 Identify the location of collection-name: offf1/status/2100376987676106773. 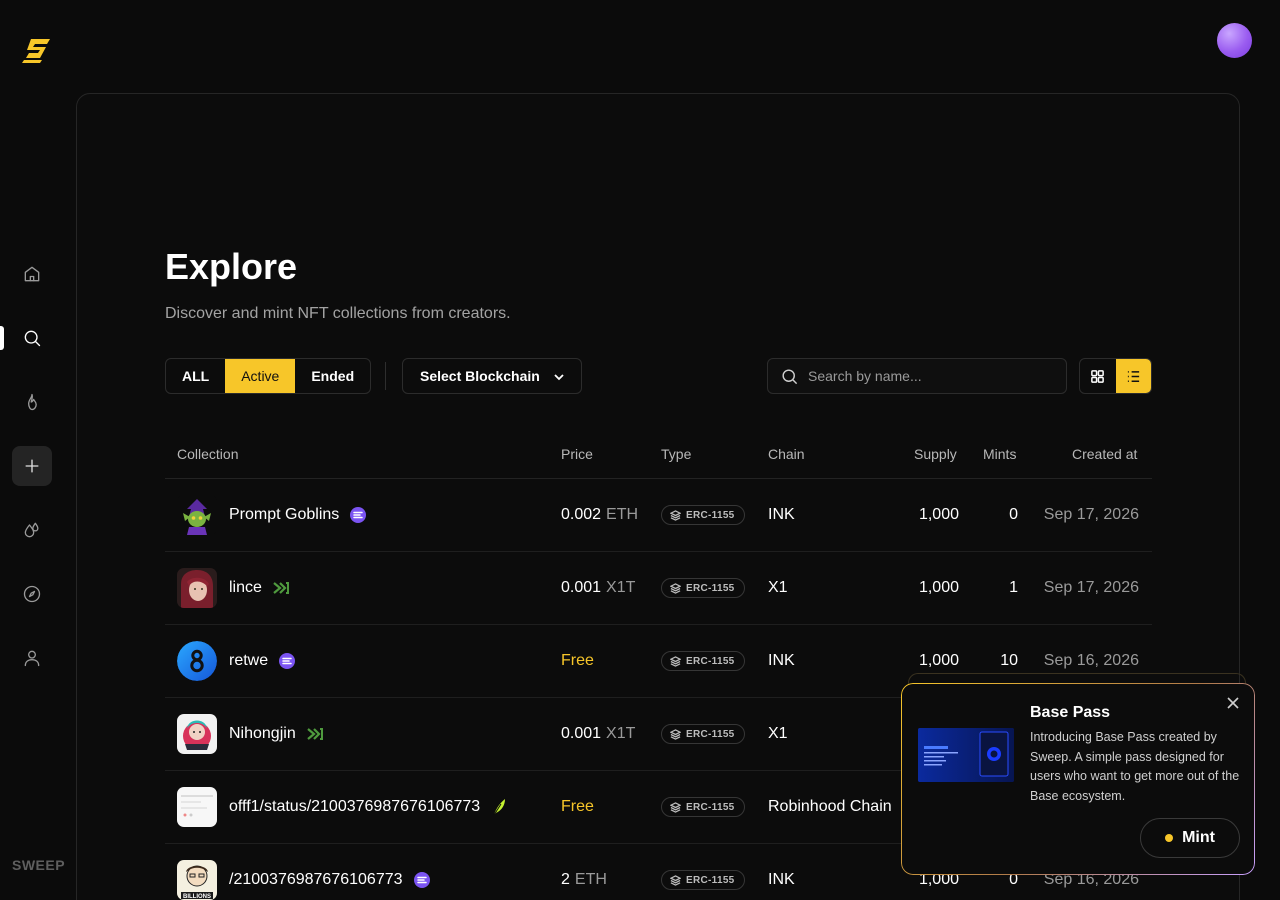
(354, 807).